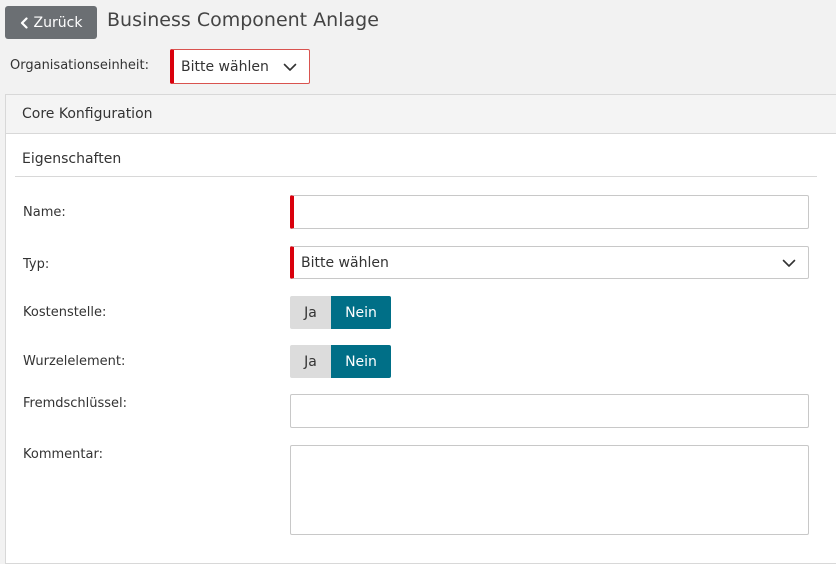  What do you see at coordinates (65, 312) in the screenshot?
I see `kostenstelle-label: Kostenstelle:` at bounding box center [65, 312].